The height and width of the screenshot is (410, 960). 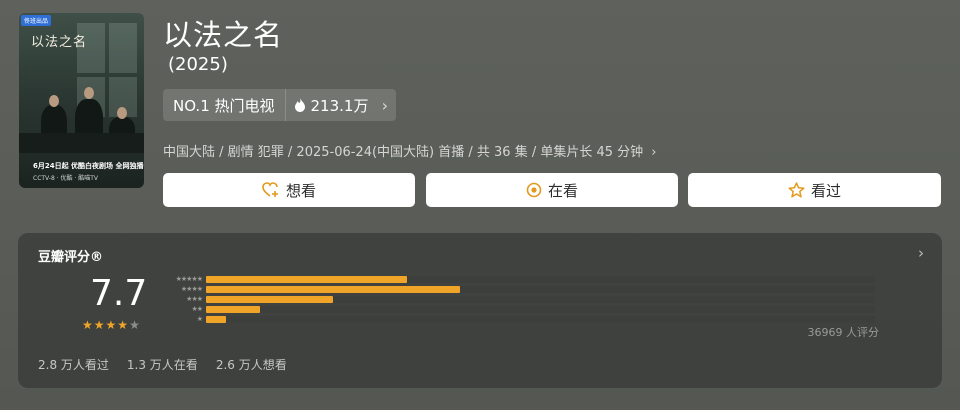 I want to click on rating-row-4: ★★★★, so click(x=516, y=289).